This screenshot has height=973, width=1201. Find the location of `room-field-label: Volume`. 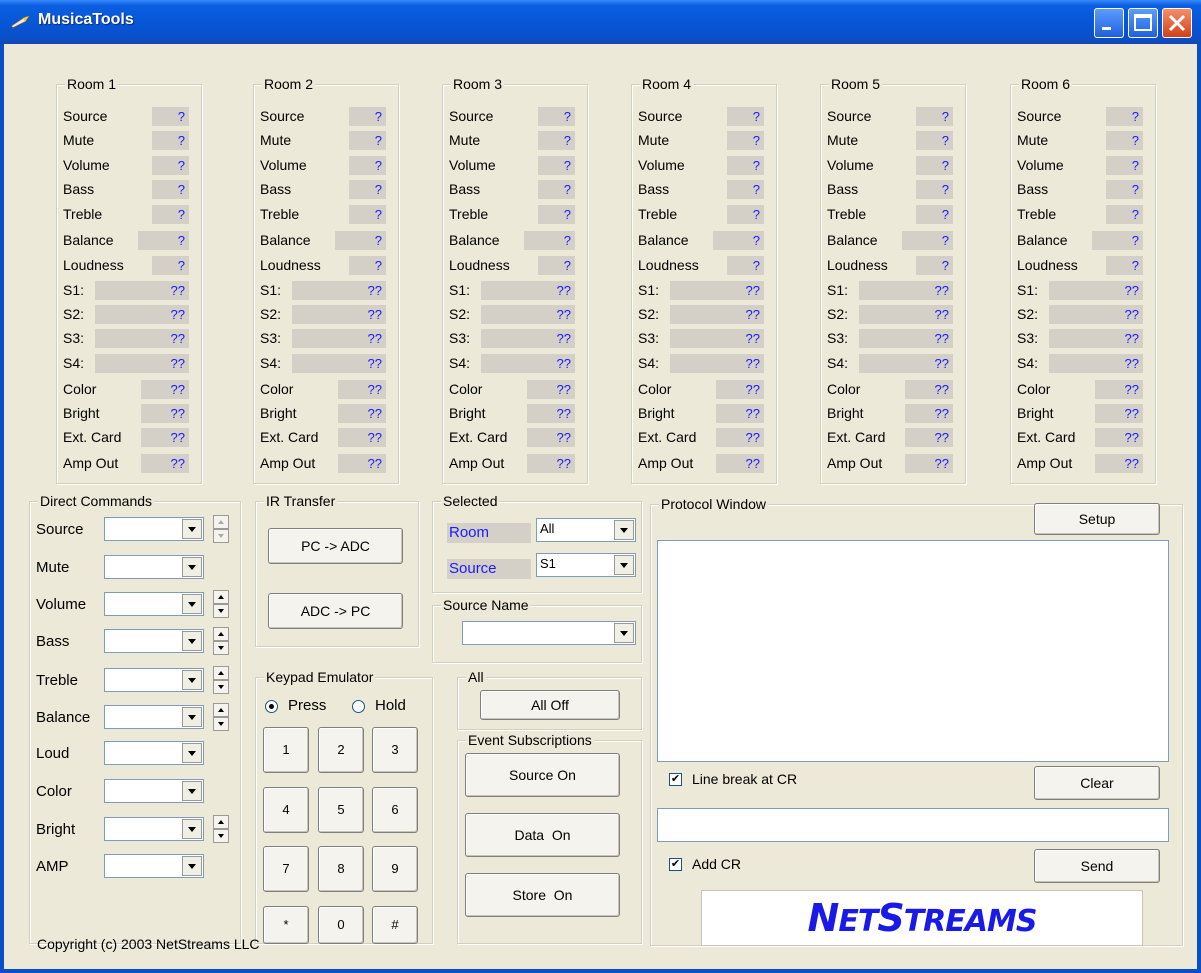

room-field-label: Volume is located at coordinates (661, 165).